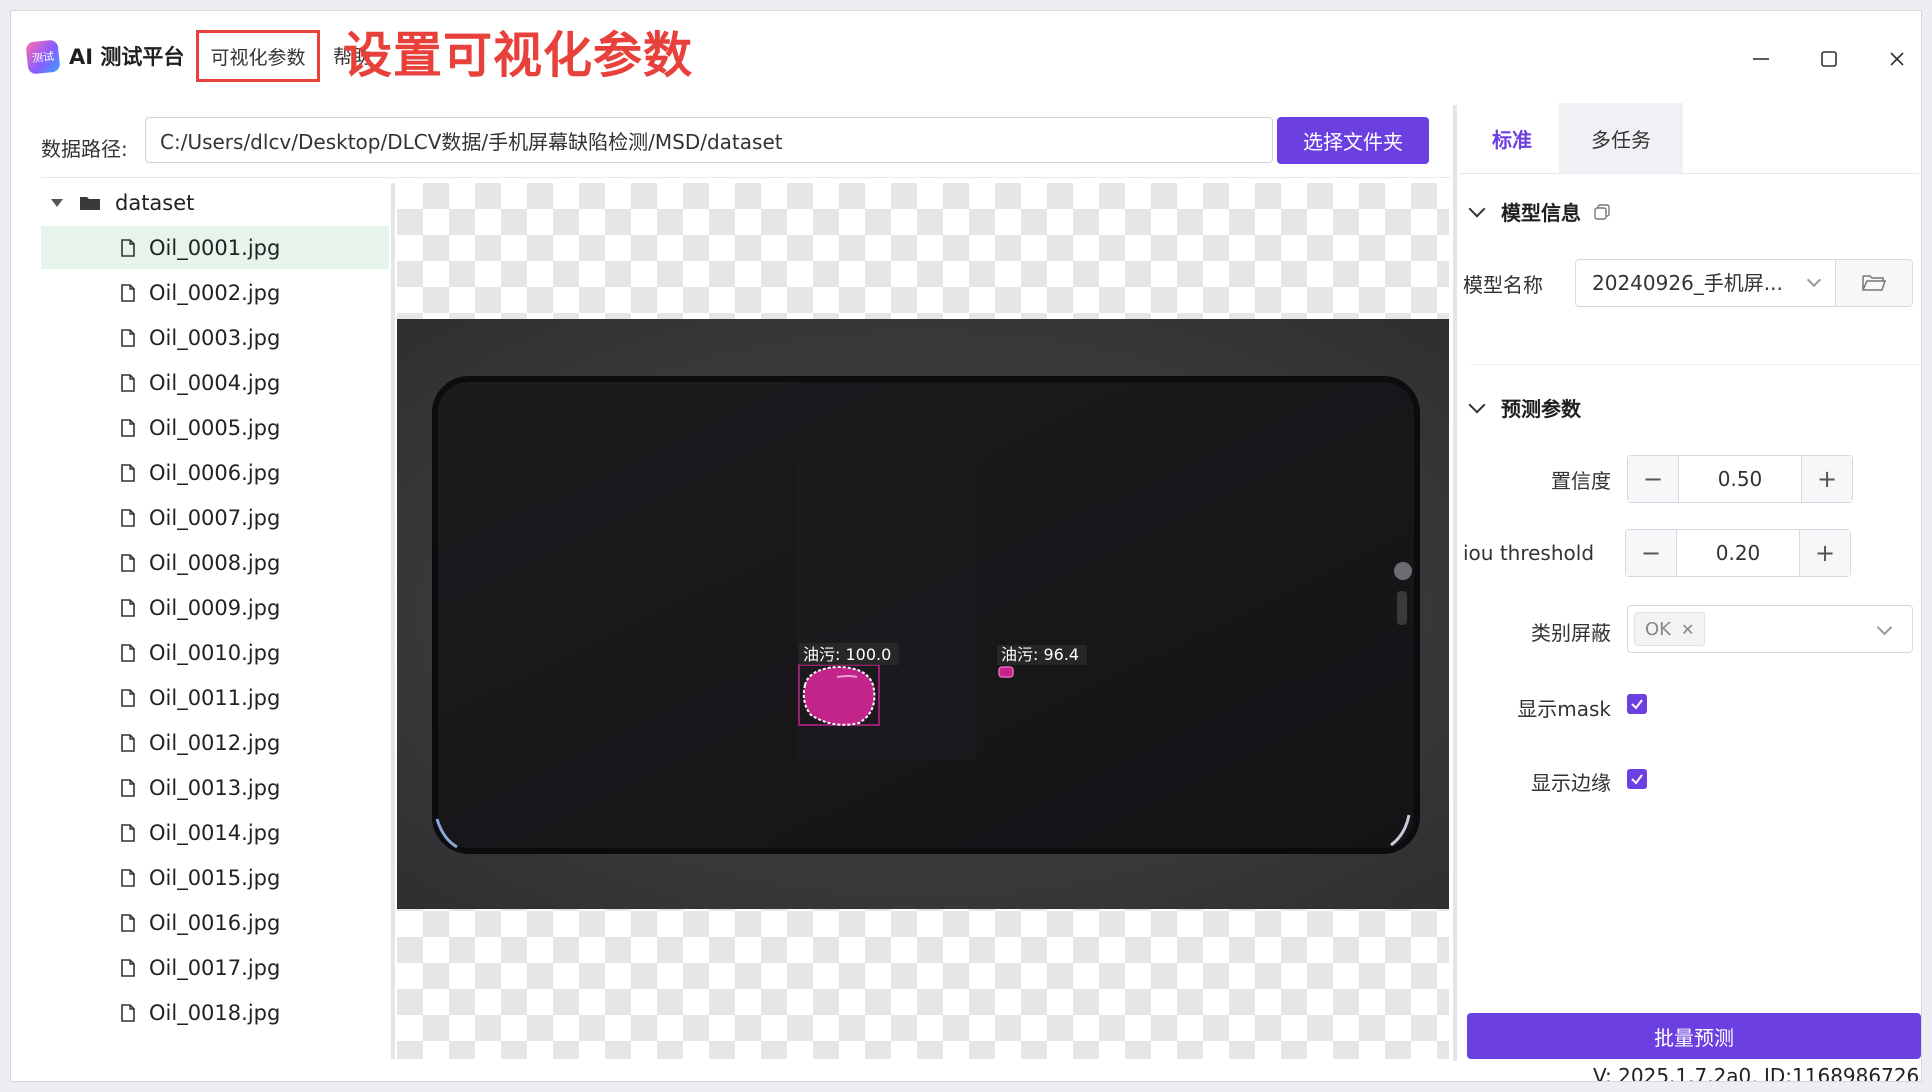  I want to click on file-item: Oil_0006.jpg, so click(215, 472).